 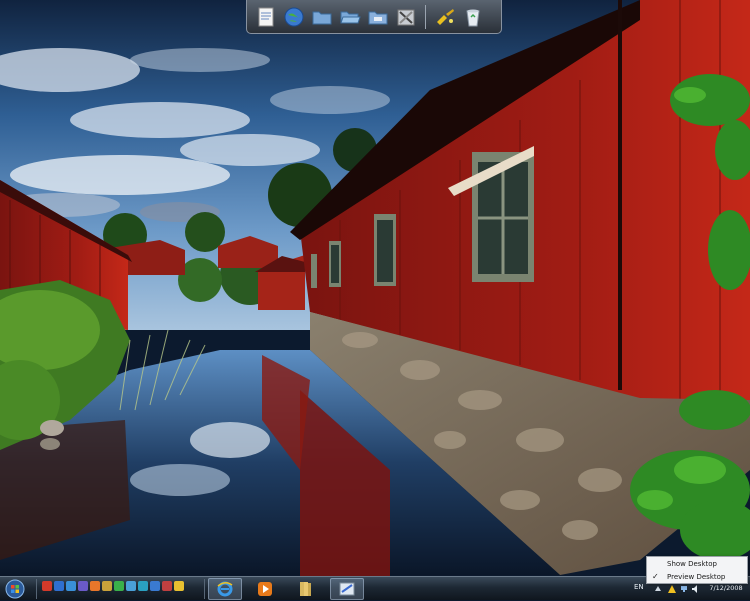 I want to click on media-player-icon, so click(x=265, y=589).